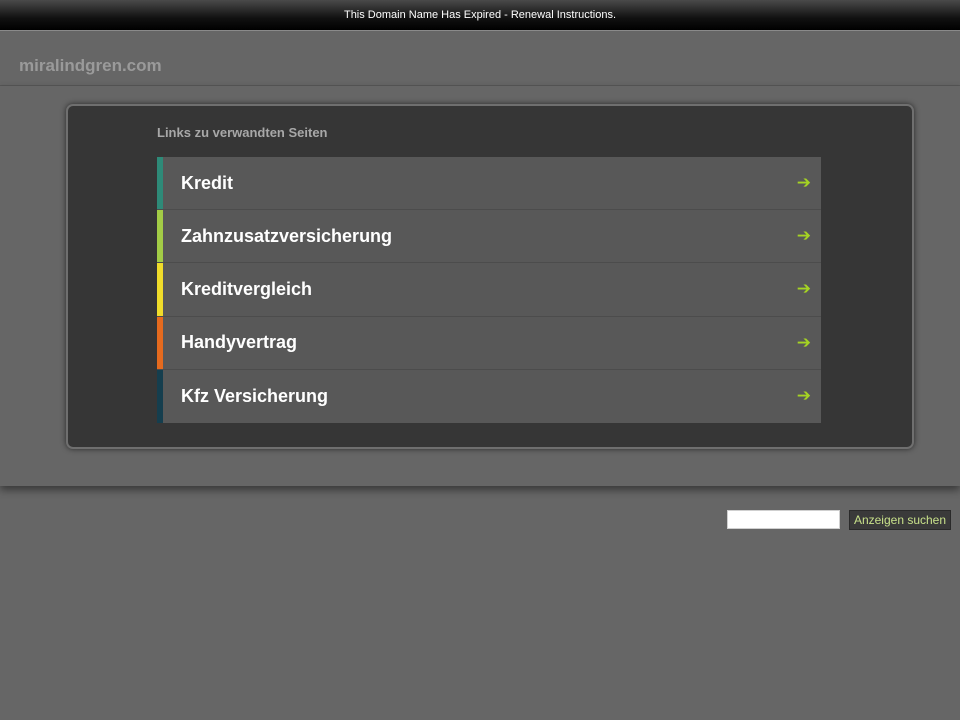 The width and height of the screenshot is (960, 720). Describe the element at coordinates (489, 343) in the screenshot. I see `link-item-handyvertrag: Handyvertrag ➔` at that location.